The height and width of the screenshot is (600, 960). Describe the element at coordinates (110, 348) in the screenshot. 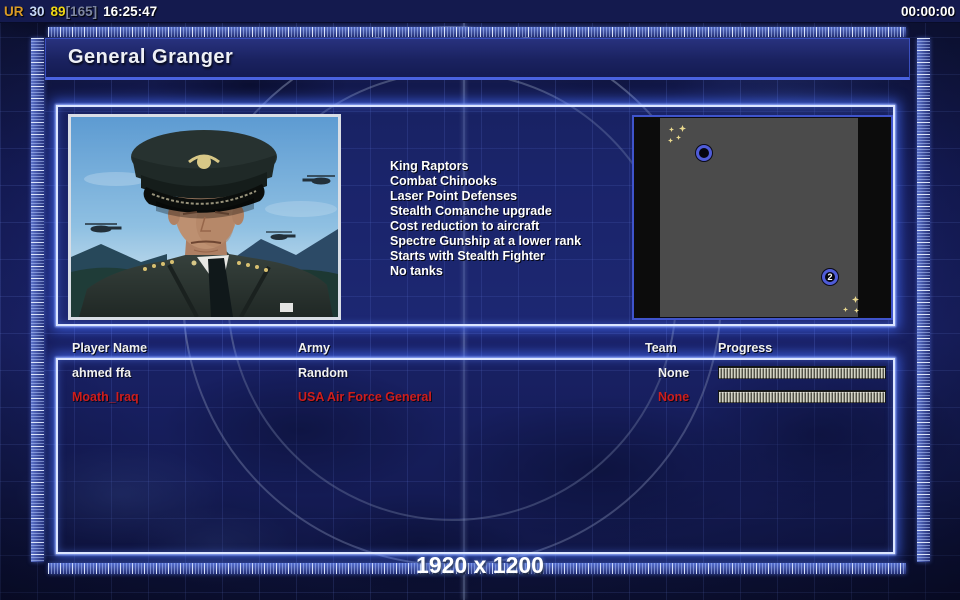

I see `column-header-player-name: Player Name` at that location.